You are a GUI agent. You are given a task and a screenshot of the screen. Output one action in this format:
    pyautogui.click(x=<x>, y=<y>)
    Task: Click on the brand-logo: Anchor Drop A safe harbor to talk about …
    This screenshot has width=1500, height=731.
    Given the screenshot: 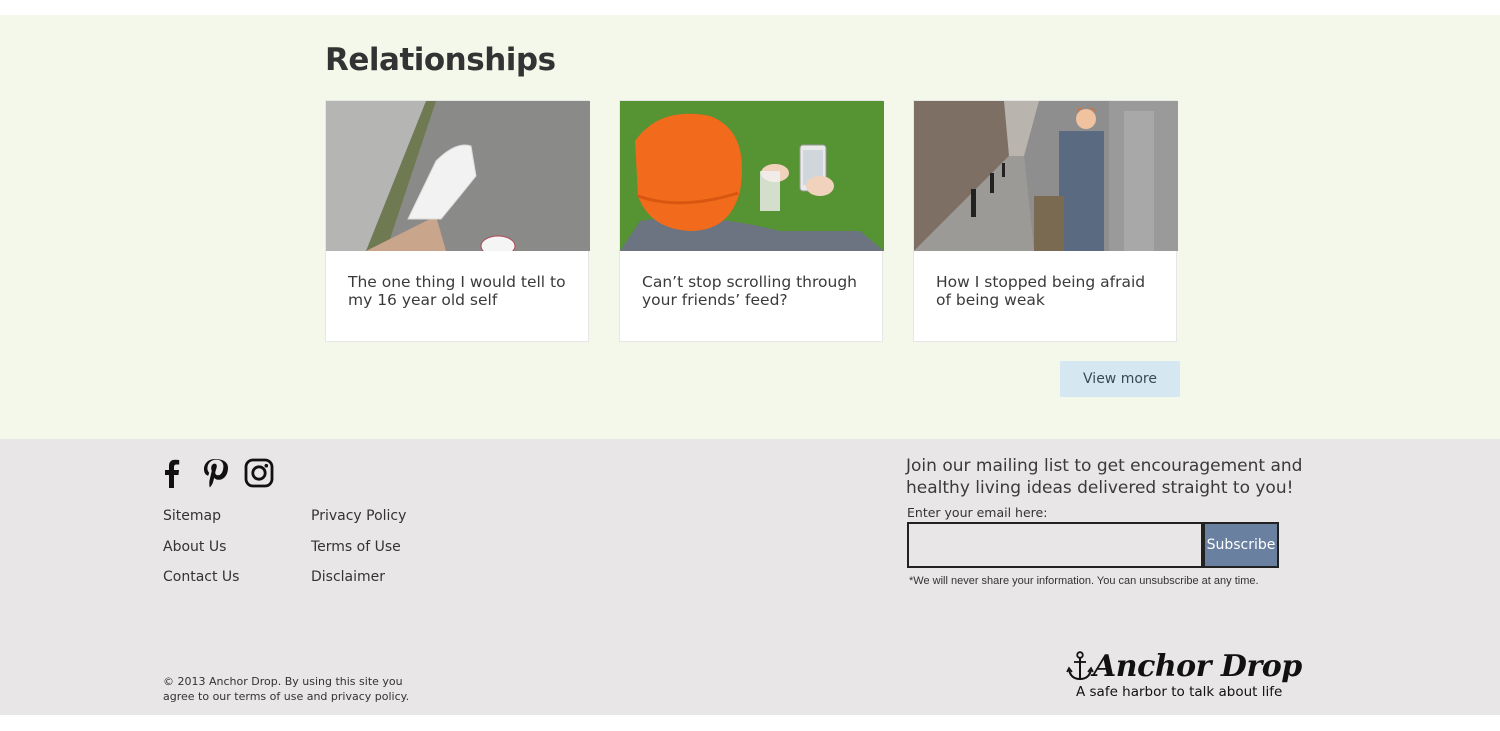 What is the action you would take?
    pyautogui.click(x=1184, y=675)
    